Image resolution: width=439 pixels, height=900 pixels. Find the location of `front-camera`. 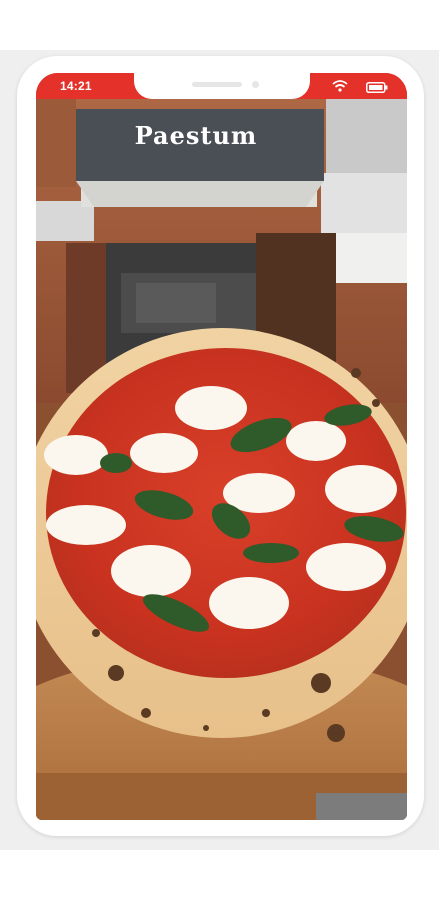

front-camera is located at coordinates (255, 84).